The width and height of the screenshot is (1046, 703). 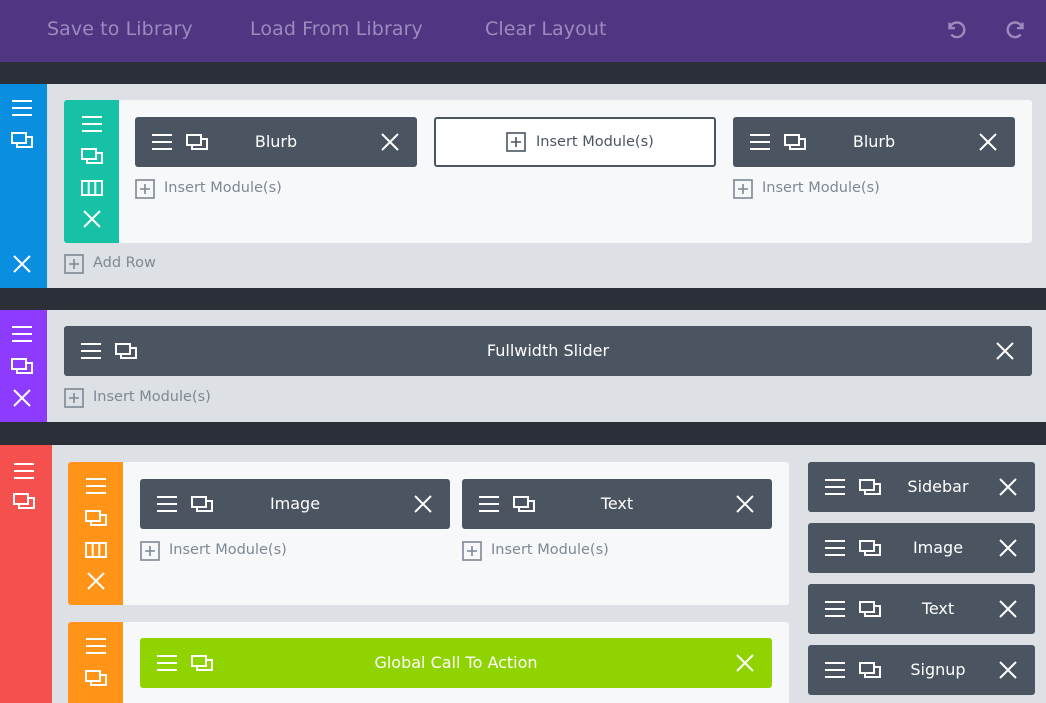 I want to click on module-label: Fullwidth Slider, so click(x=548, y=350).